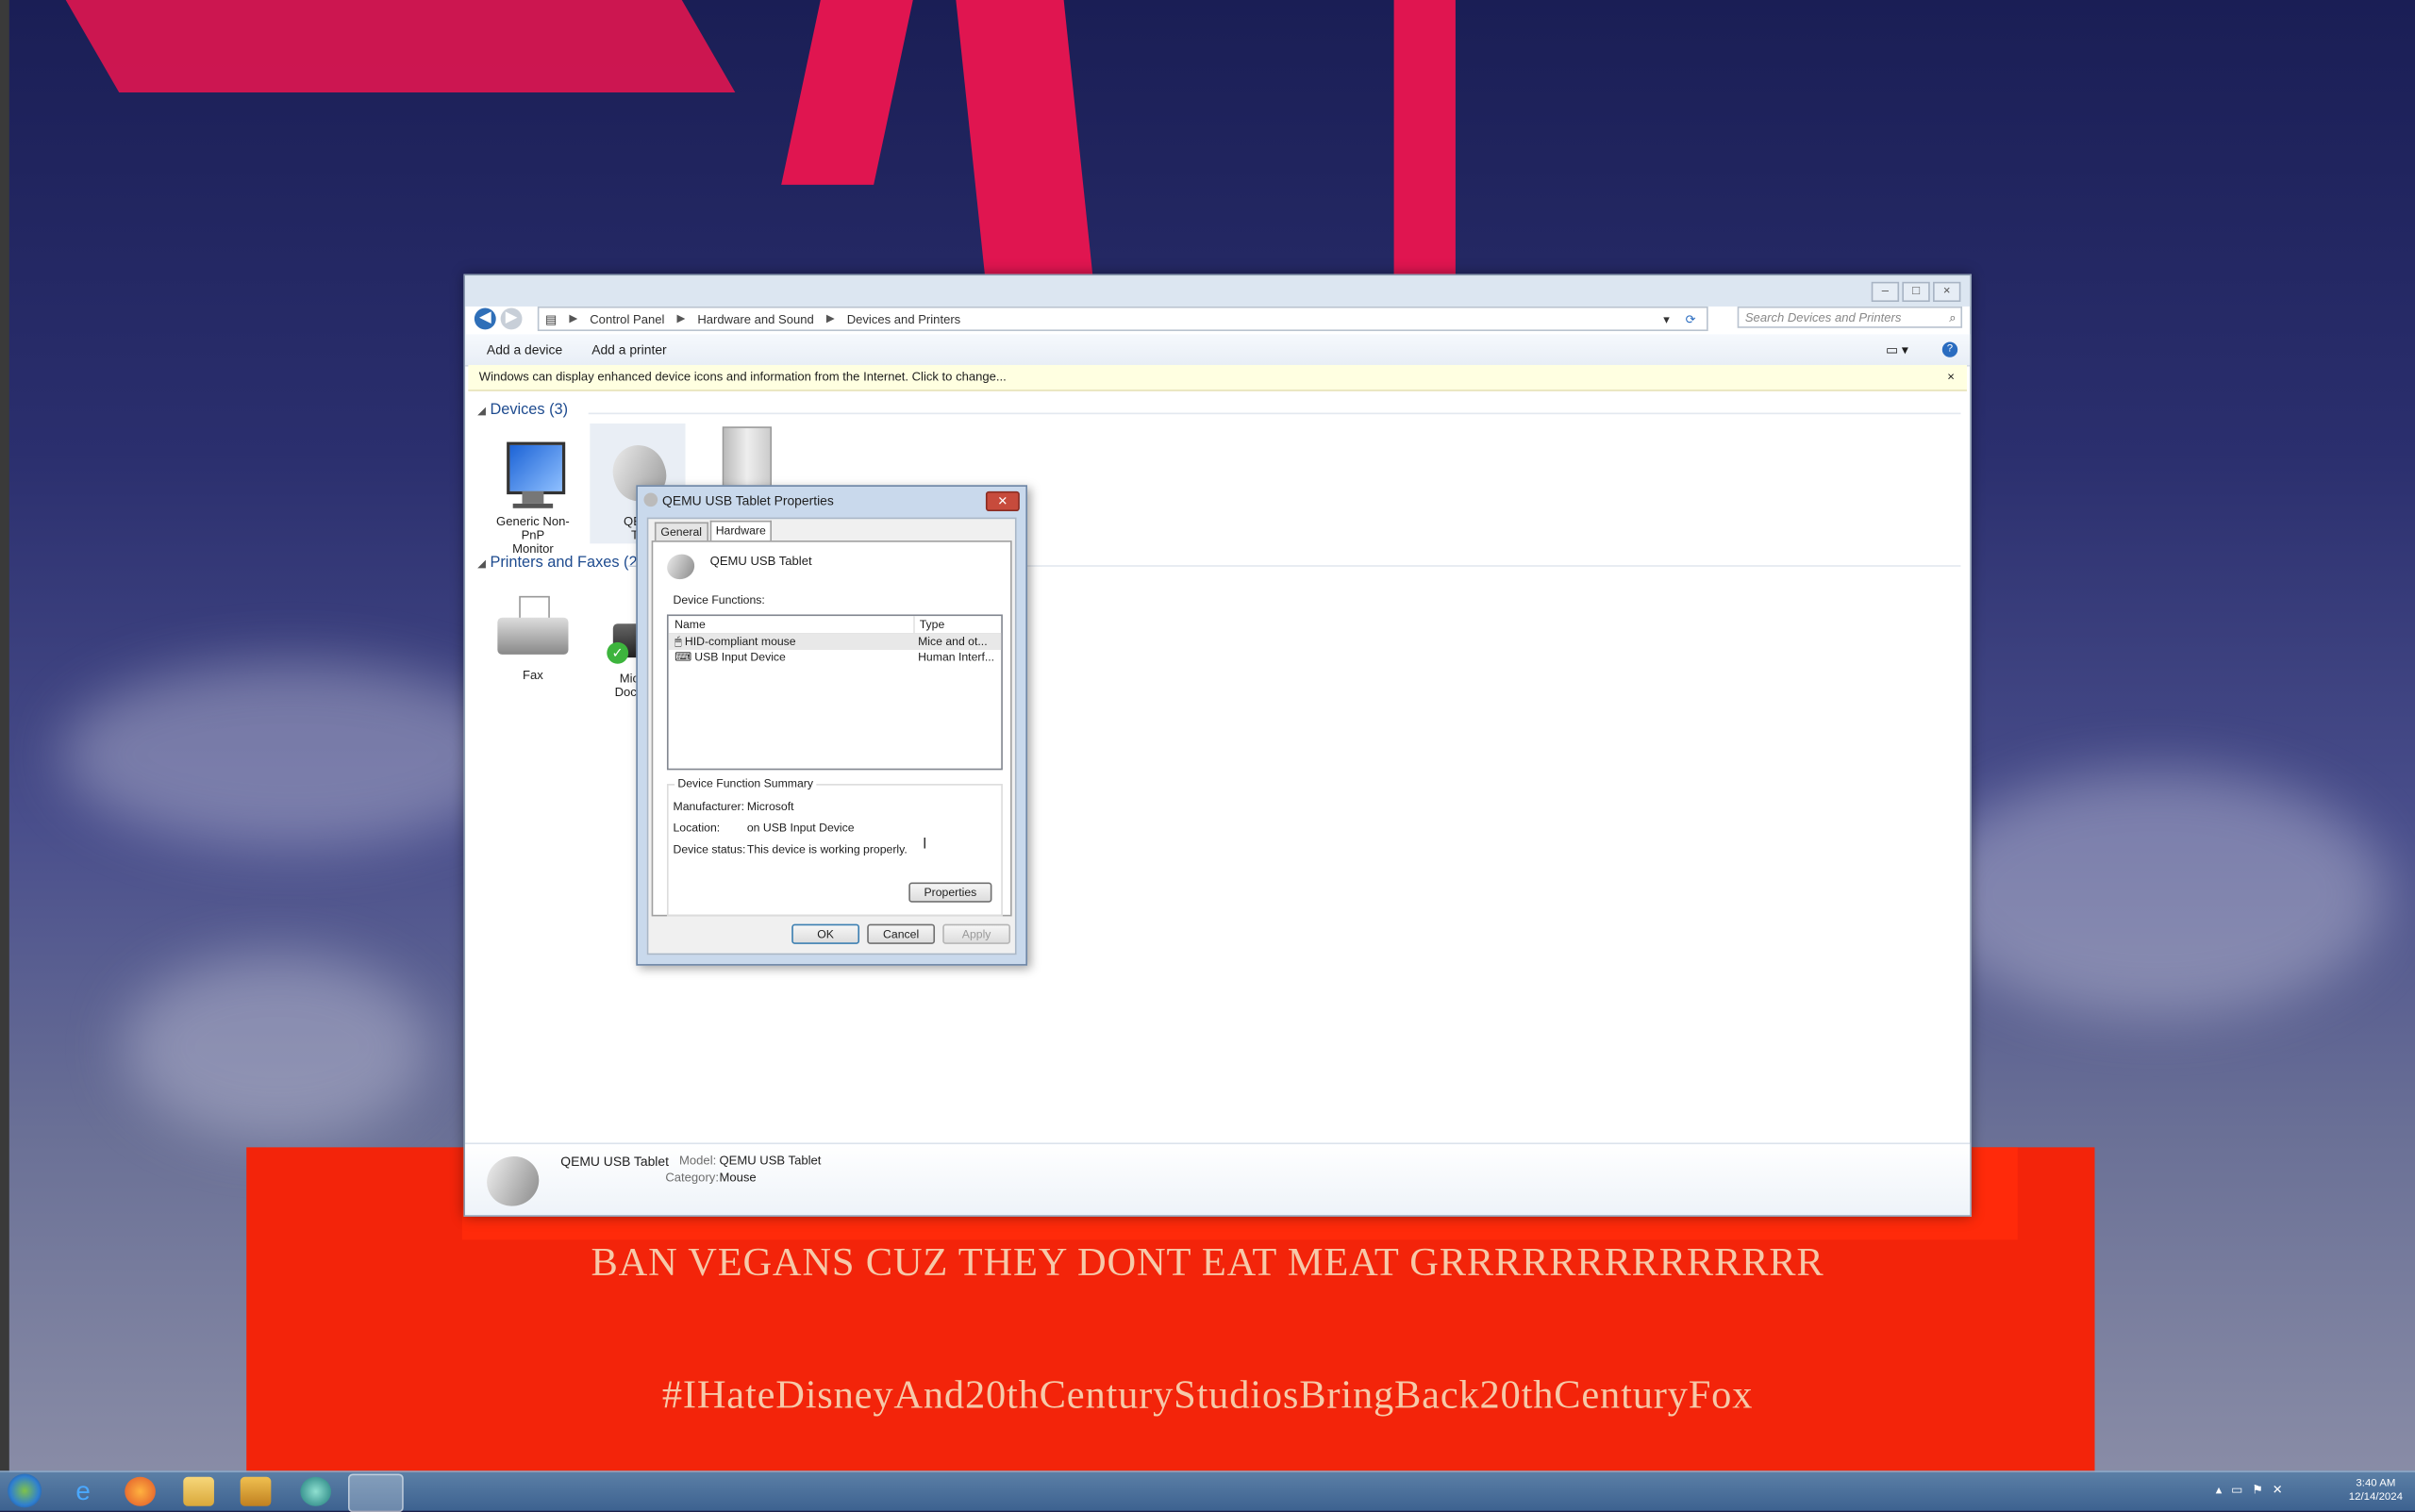 The image size is (2415, 1512). Describe the element at coordinates (316, 1491) in the screenshot. I see `app-icon` at that location.